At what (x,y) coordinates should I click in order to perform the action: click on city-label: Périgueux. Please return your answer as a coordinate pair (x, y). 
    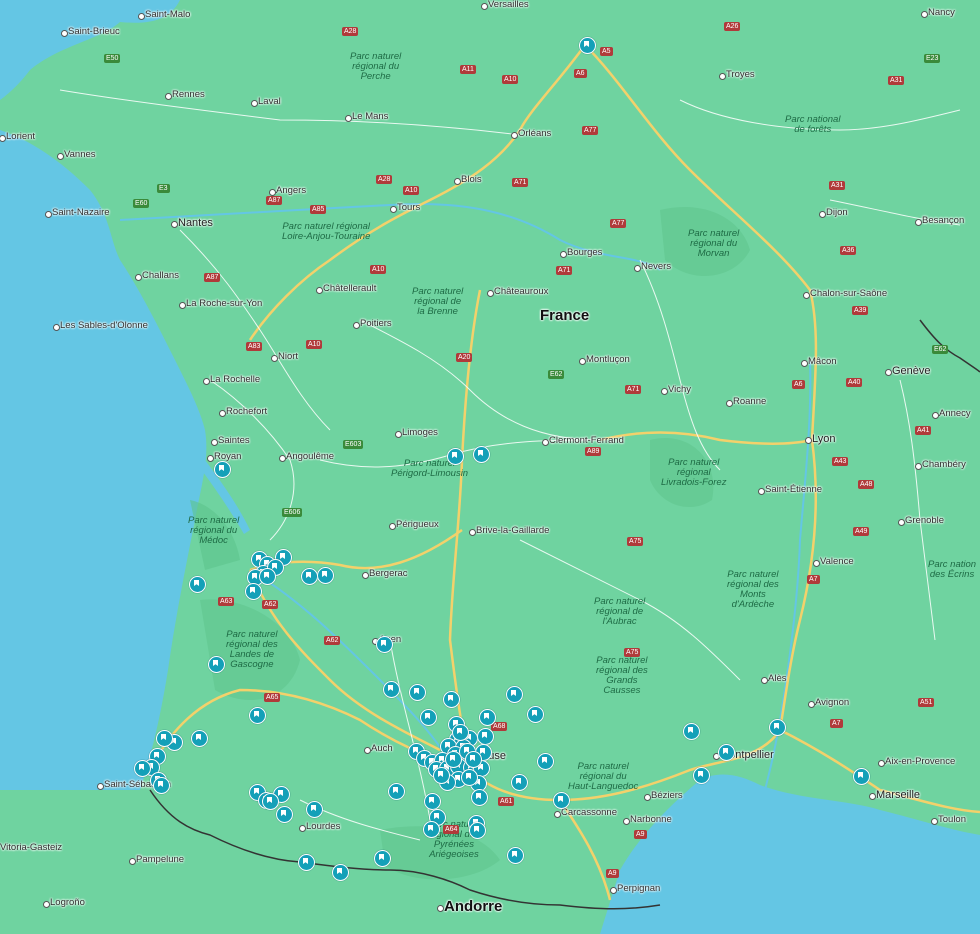
    Looking at the image, I should click on (417, 525).